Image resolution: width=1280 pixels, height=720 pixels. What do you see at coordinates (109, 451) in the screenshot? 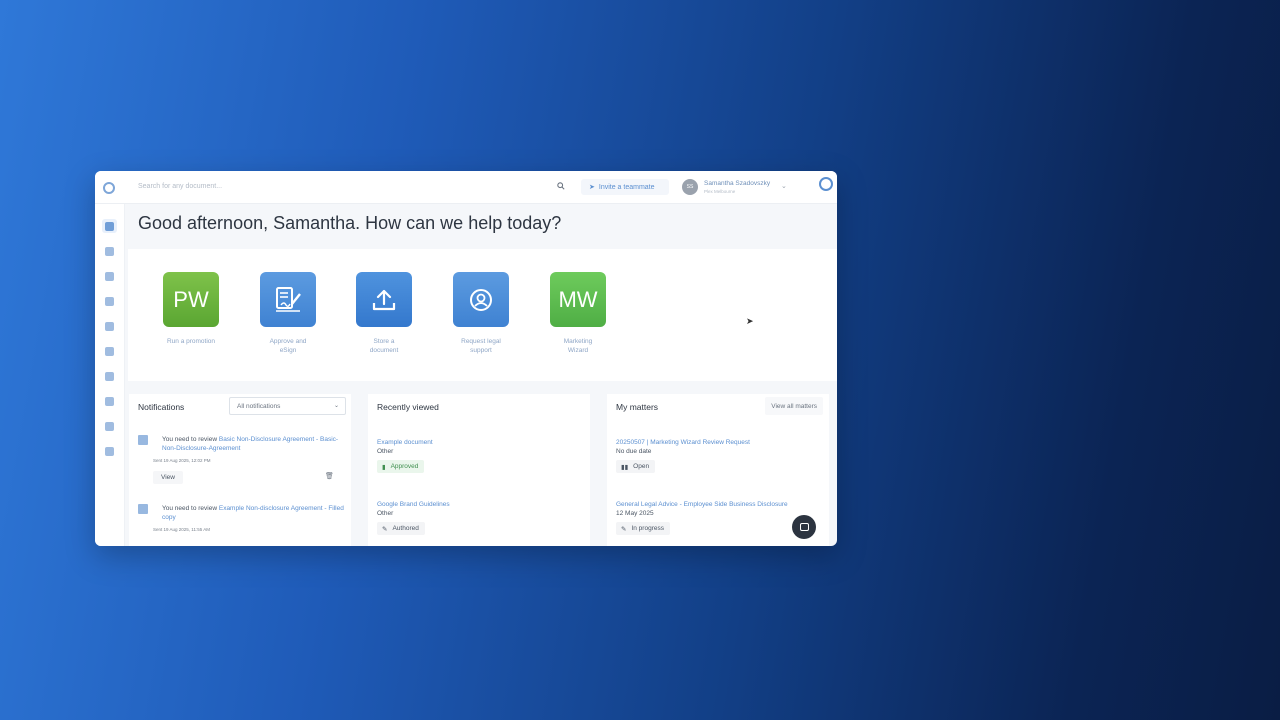
I see `help-icon` at bounding box center [109, 451].